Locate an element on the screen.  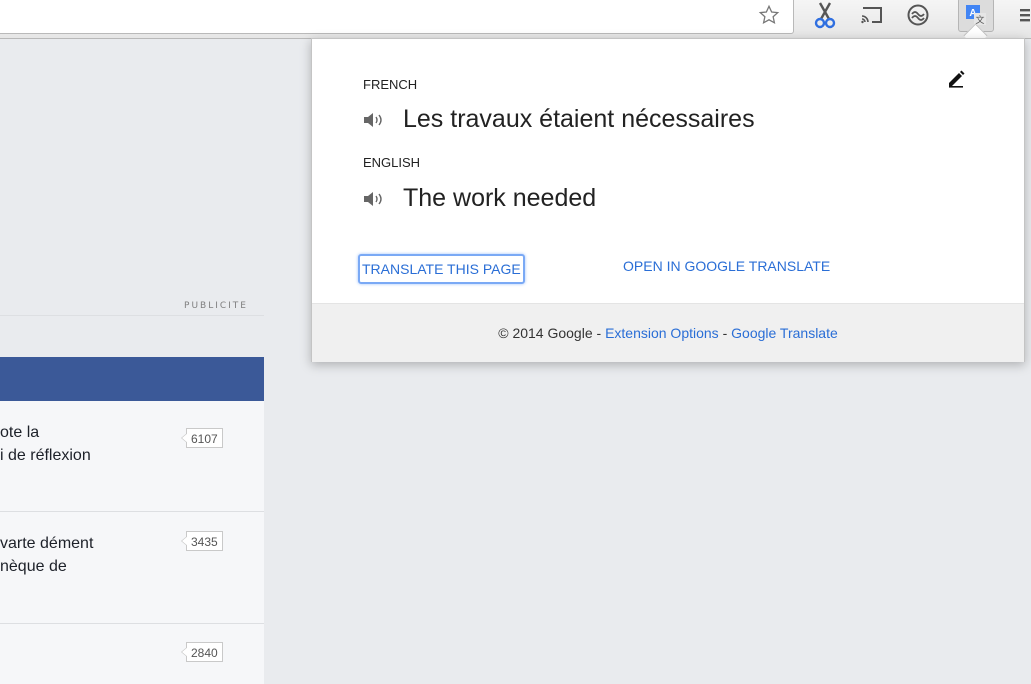
list-item: ote la i de réflexion 6107 is located at coordinates (132, 456).